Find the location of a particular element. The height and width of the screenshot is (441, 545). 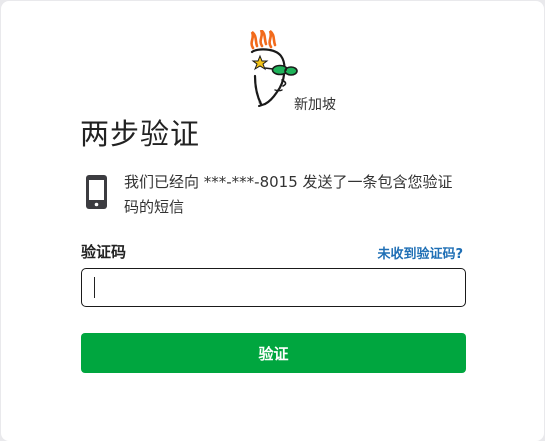

code-not-received-link: 未收到验证码? is located at coordinates (420, 252).